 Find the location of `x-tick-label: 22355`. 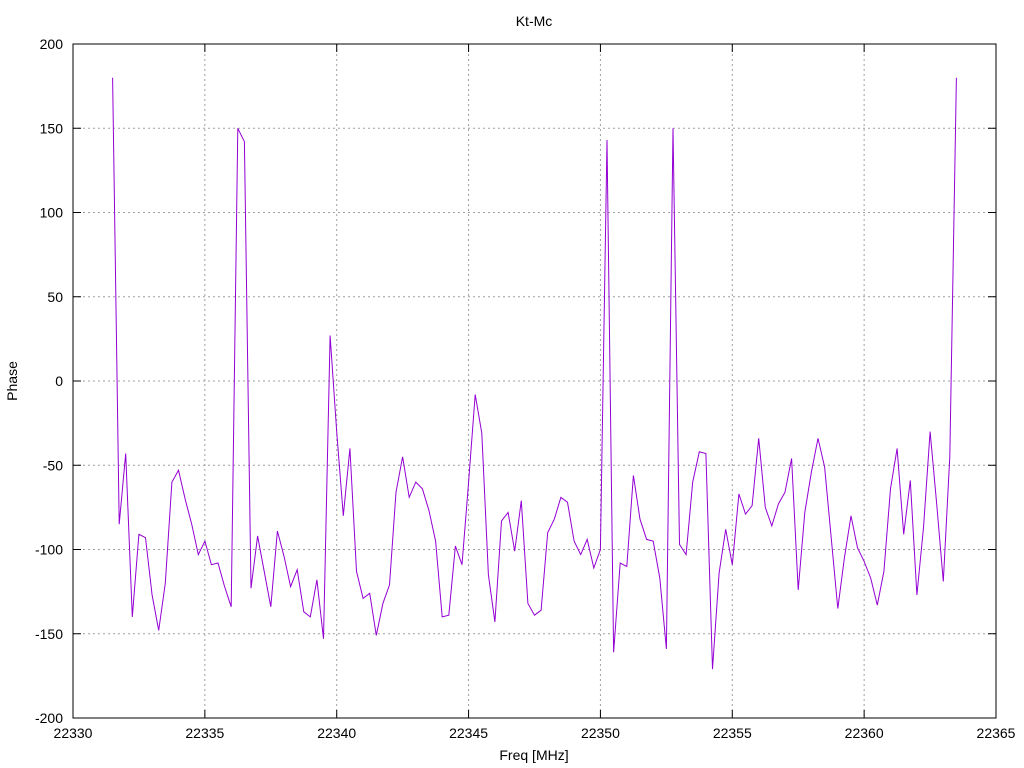

x-tick-label: 22355 is located at coordinates (732, 733).